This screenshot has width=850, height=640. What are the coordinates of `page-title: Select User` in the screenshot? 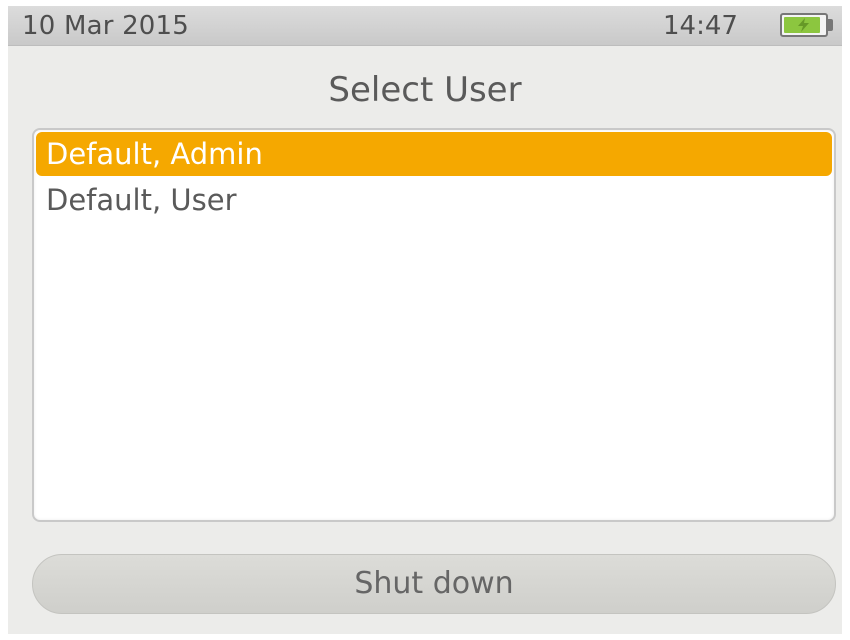 It's located at (425, 90).